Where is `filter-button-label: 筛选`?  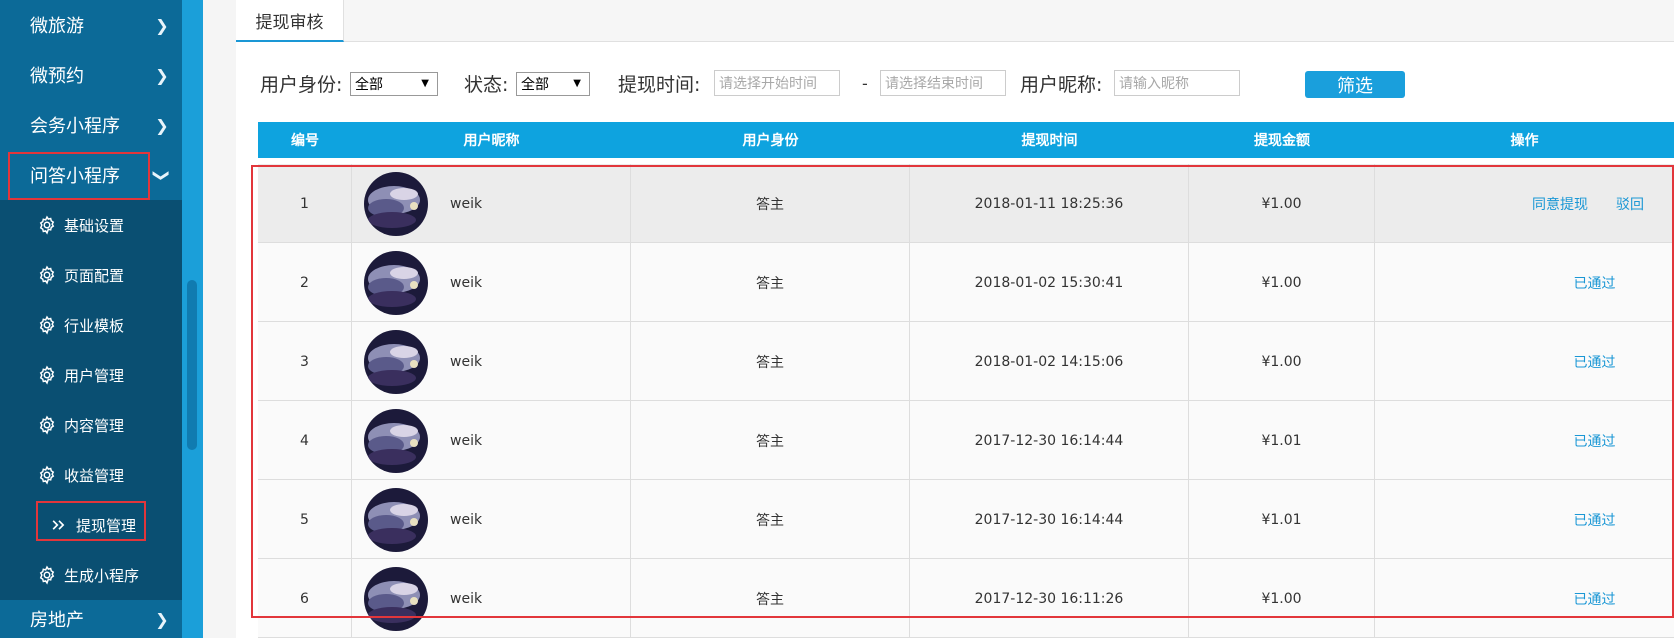 filter-button-label: 筛选 is located at coordinates (1355, 86).